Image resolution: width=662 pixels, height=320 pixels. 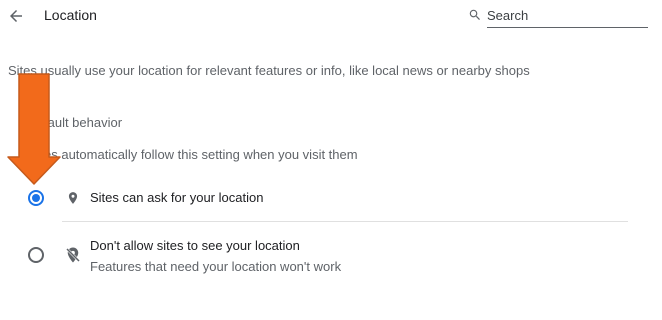 I want to click on back-button, so click(x=16, y=16).